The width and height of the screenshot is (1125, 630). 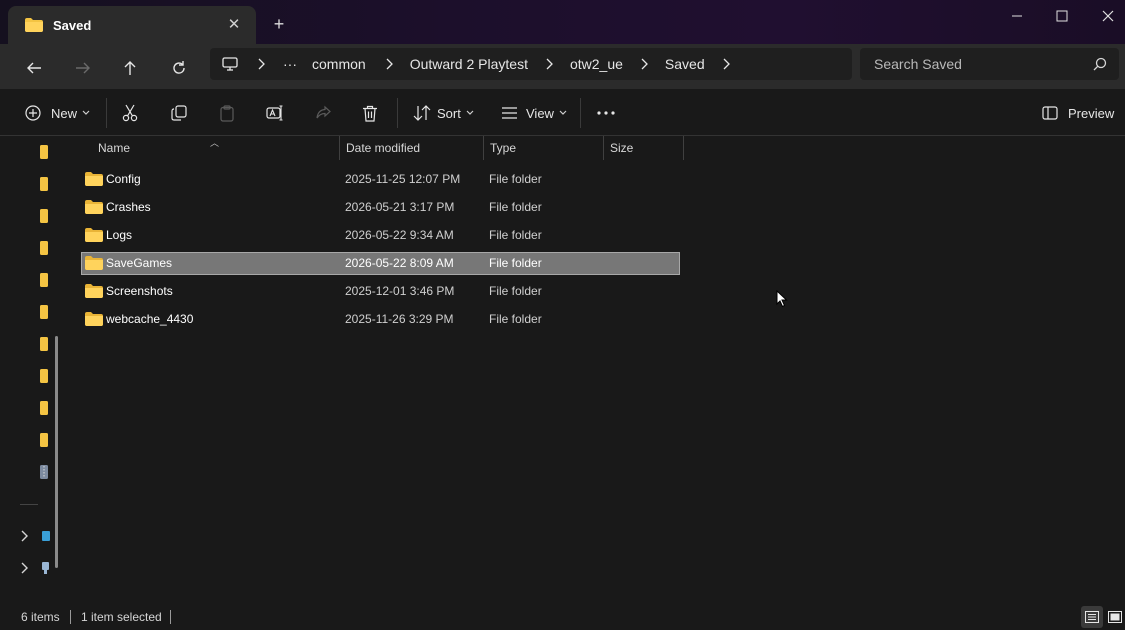 What do you see at coordinates (380, 207) in the screenshot?
I see `file-row-crashes: Crashes 2026-05-21 3:17 PM File folder` at bounding box center [380, 207].